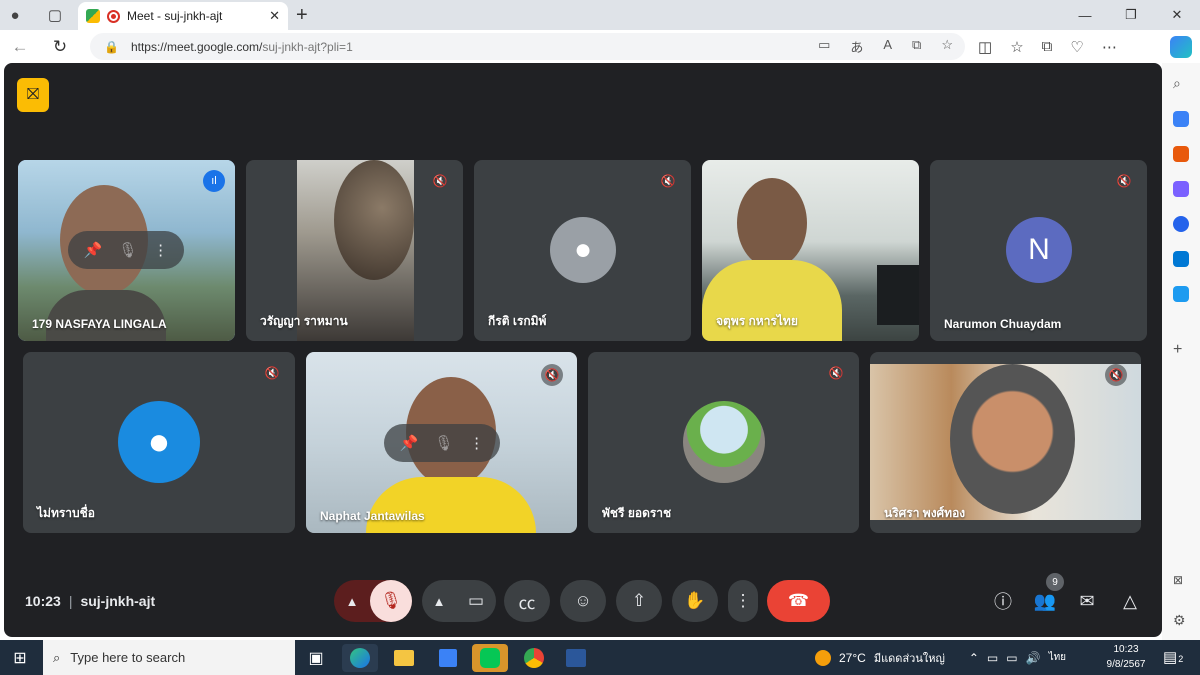  What do you see at coordinates (476, 601) in the screenshot?
I see `camera-button: ▭` at bounding box center [476, 601].